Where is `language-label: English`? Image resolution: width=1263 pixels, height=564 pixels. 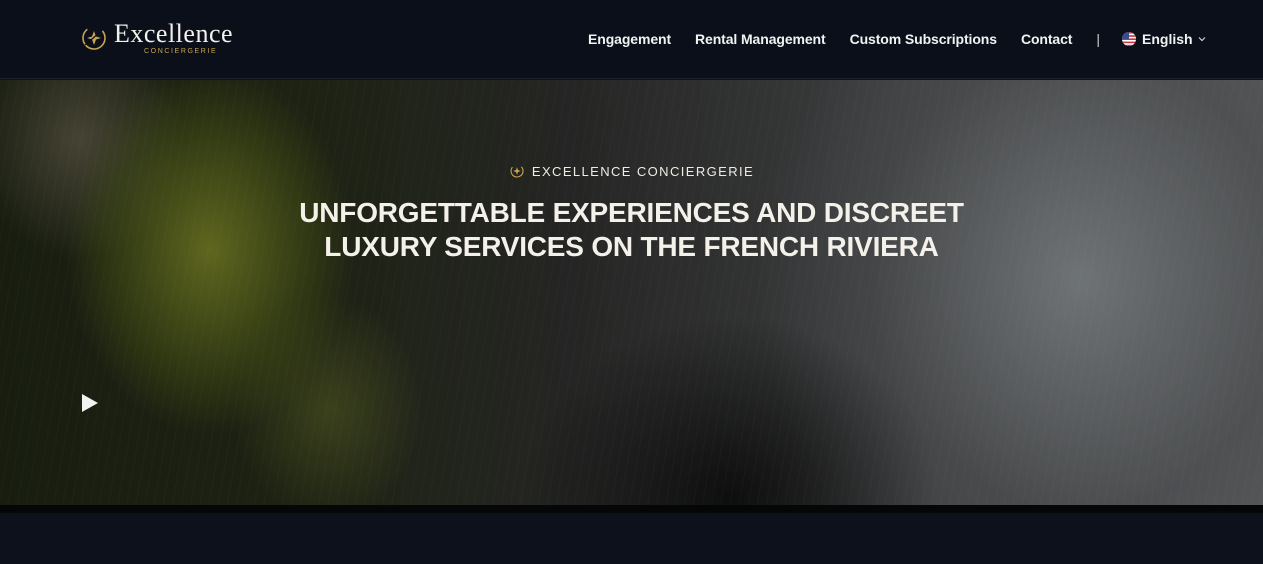
language-label: English is located at coordinates (1167, 39).